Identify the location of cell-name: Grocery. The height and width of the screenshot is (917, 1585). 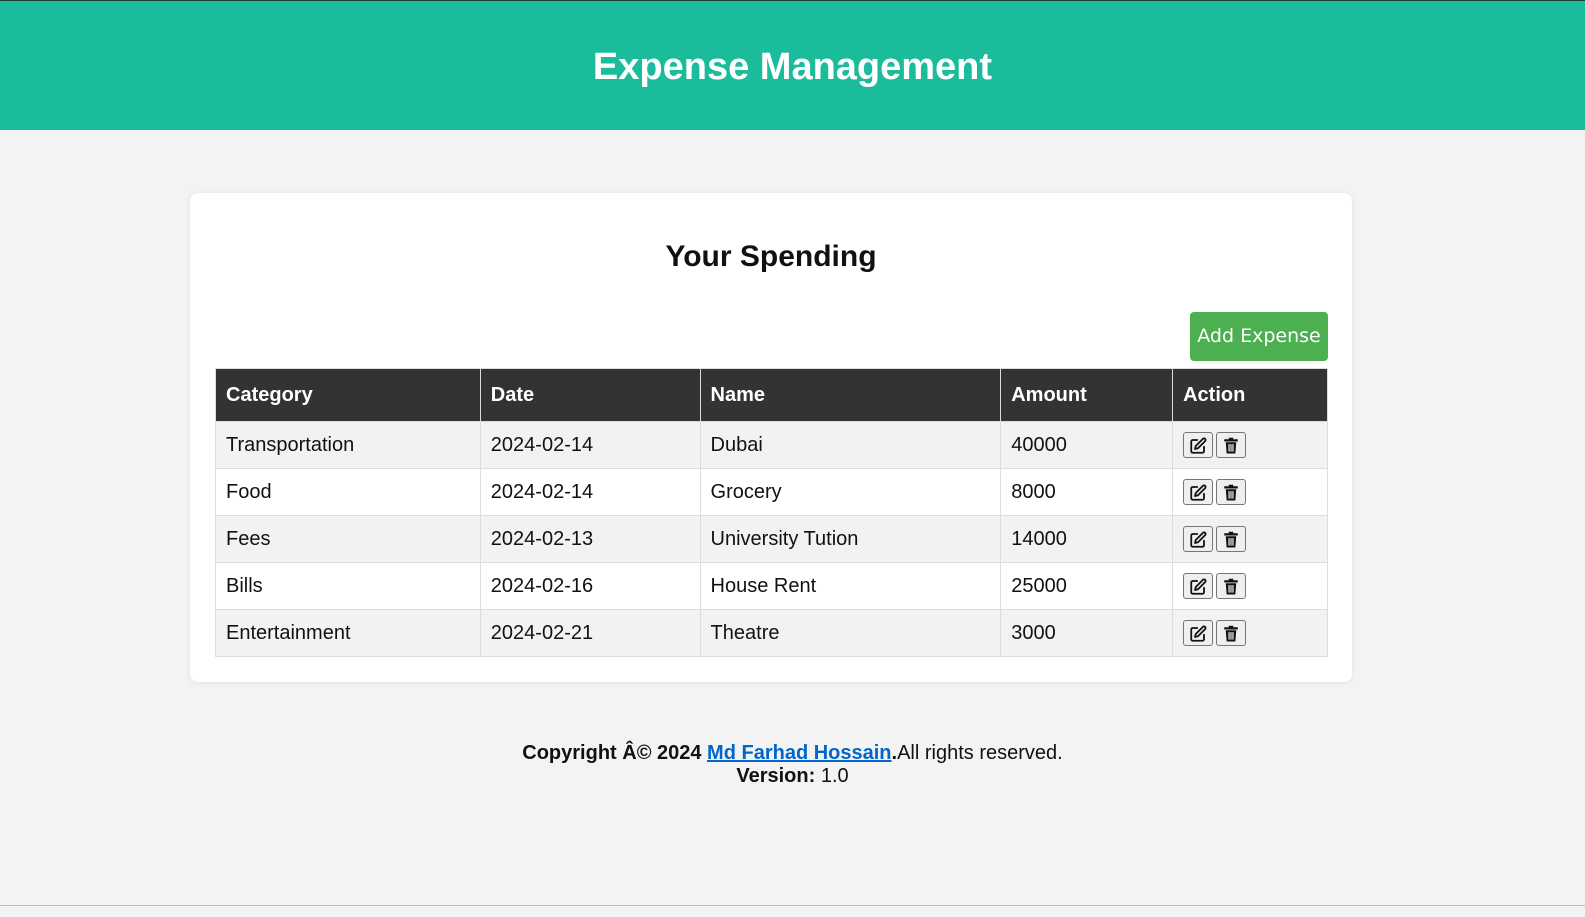
(850, 492).